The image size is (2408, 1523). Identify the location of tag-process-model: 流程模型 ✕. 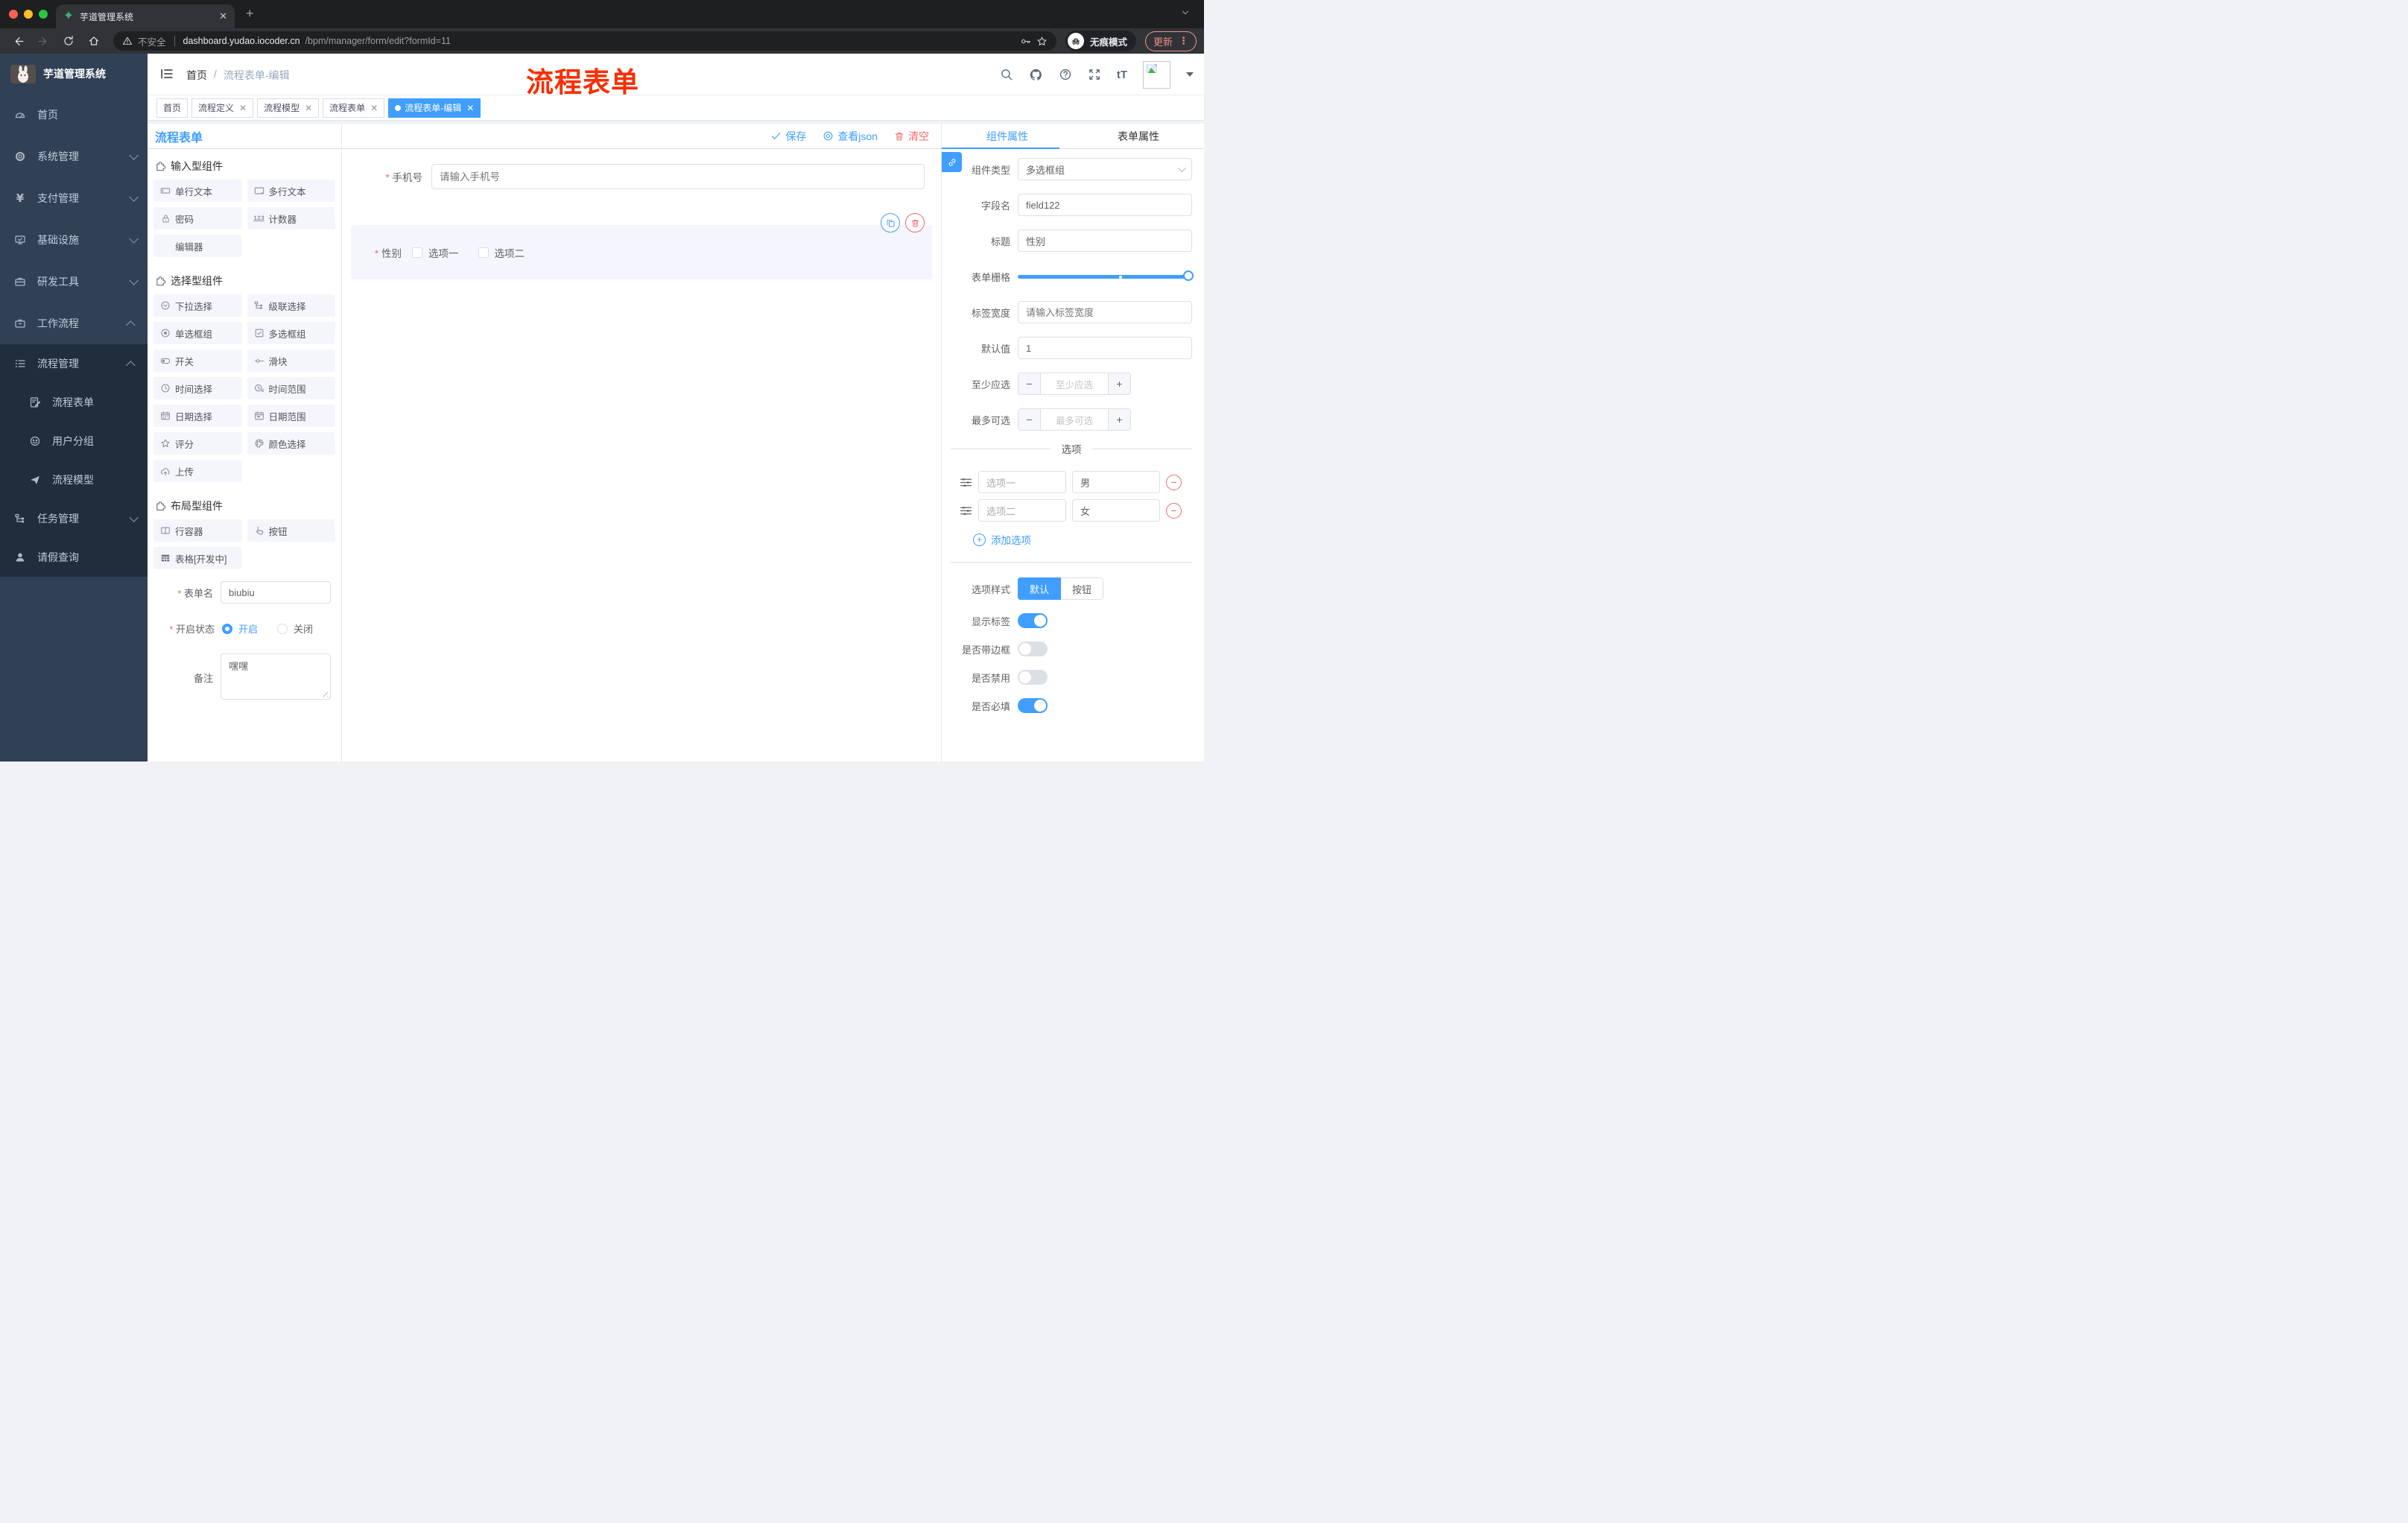
(288, 108).